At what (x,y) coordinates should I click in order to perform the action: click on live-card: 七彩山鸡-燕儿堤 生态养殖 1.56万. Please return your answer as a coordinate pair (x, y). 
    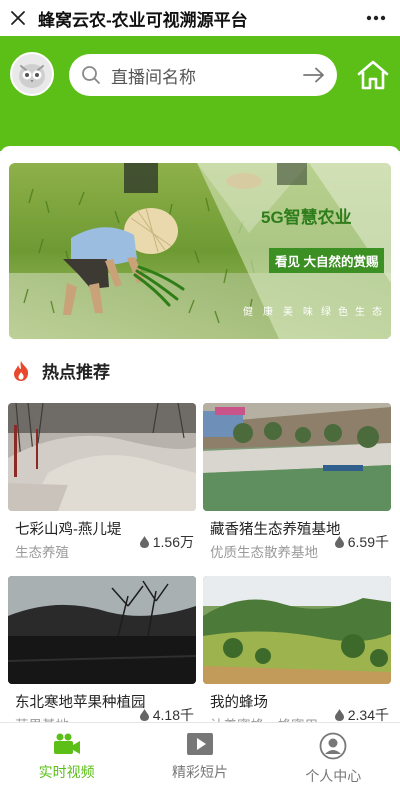
    Looking at the image, I should click on (102, 487).